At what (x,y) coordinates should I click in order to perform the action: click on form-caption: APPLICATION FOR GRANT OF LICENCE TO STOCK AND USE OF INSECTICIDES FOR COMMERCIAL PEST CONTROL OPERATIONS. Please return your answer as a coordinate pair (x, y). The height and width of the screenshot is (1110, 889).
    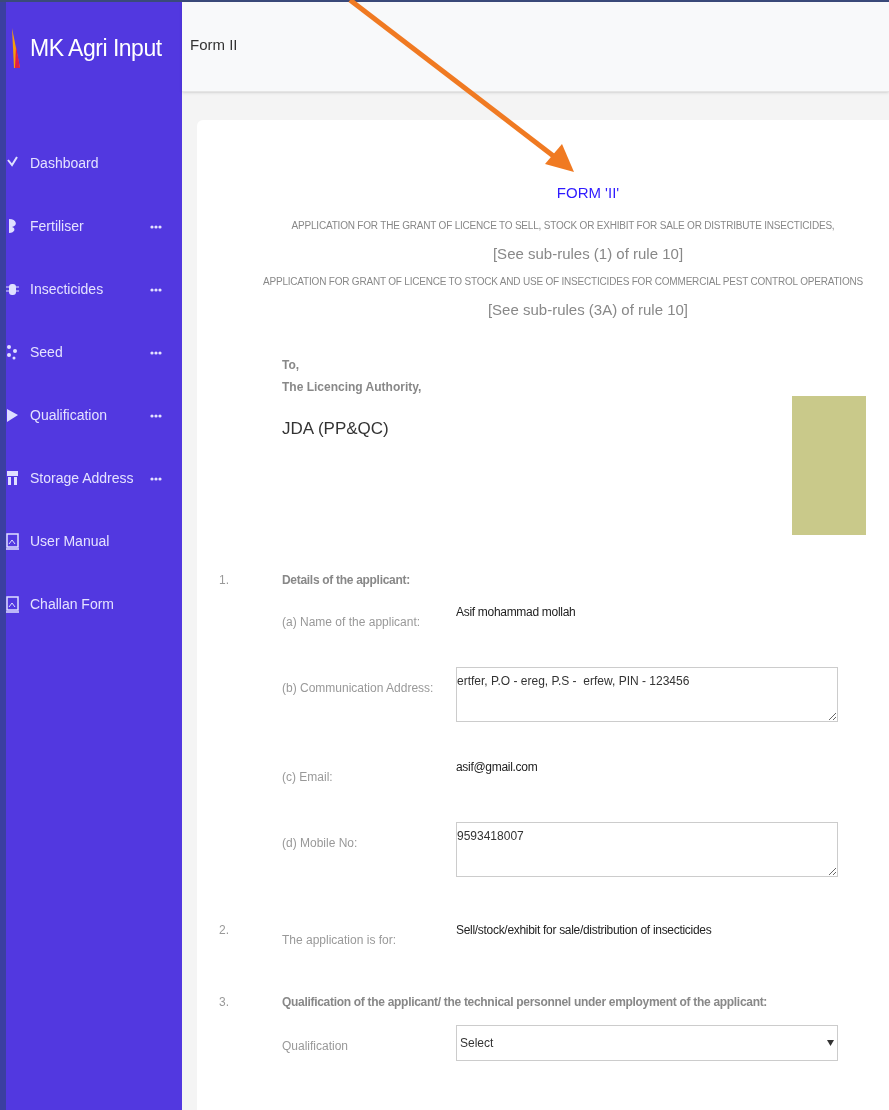
    Looking at the image, I should click on (562, 282).